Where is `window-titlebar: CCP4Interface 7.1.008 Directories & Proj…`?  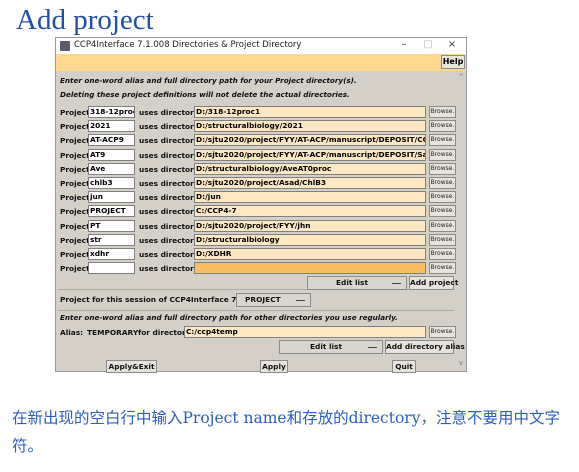
window-titlebar: CCP4Interface 7.1.008 Directories & Proj… is located at coordinates (261, 46).